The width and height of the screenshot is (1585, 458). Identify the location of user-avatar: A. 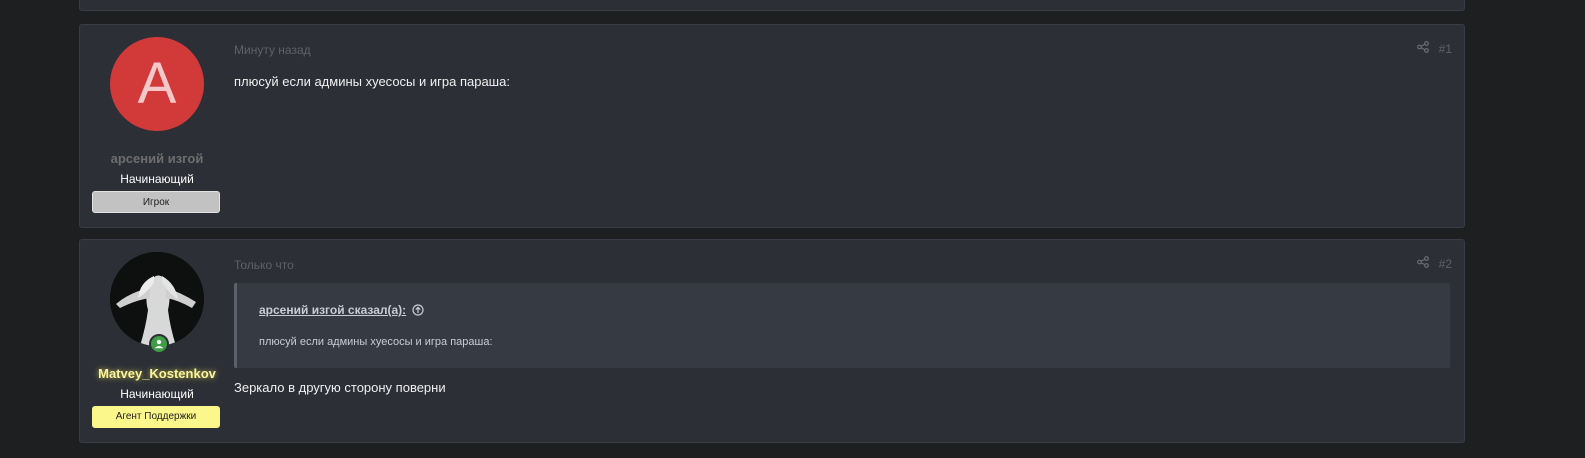
(157, 84).